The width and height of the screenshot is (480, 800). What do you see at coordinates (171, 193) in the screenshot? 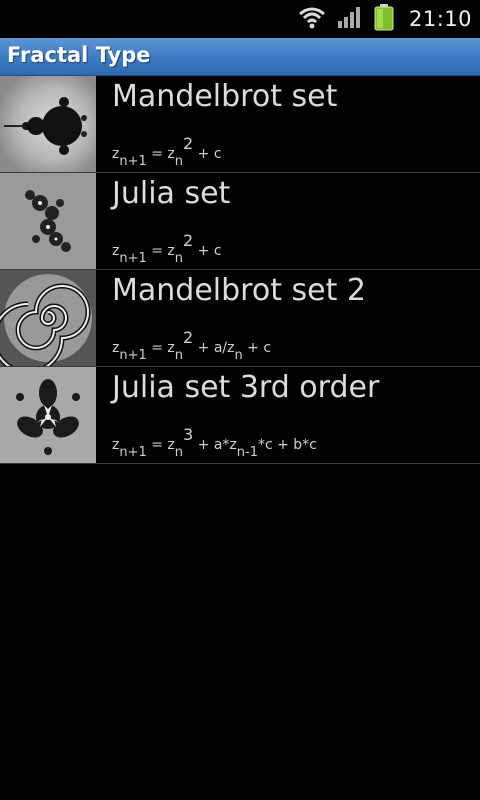
I see `fractal-name: Julia set` at bounding box center [171, 193].